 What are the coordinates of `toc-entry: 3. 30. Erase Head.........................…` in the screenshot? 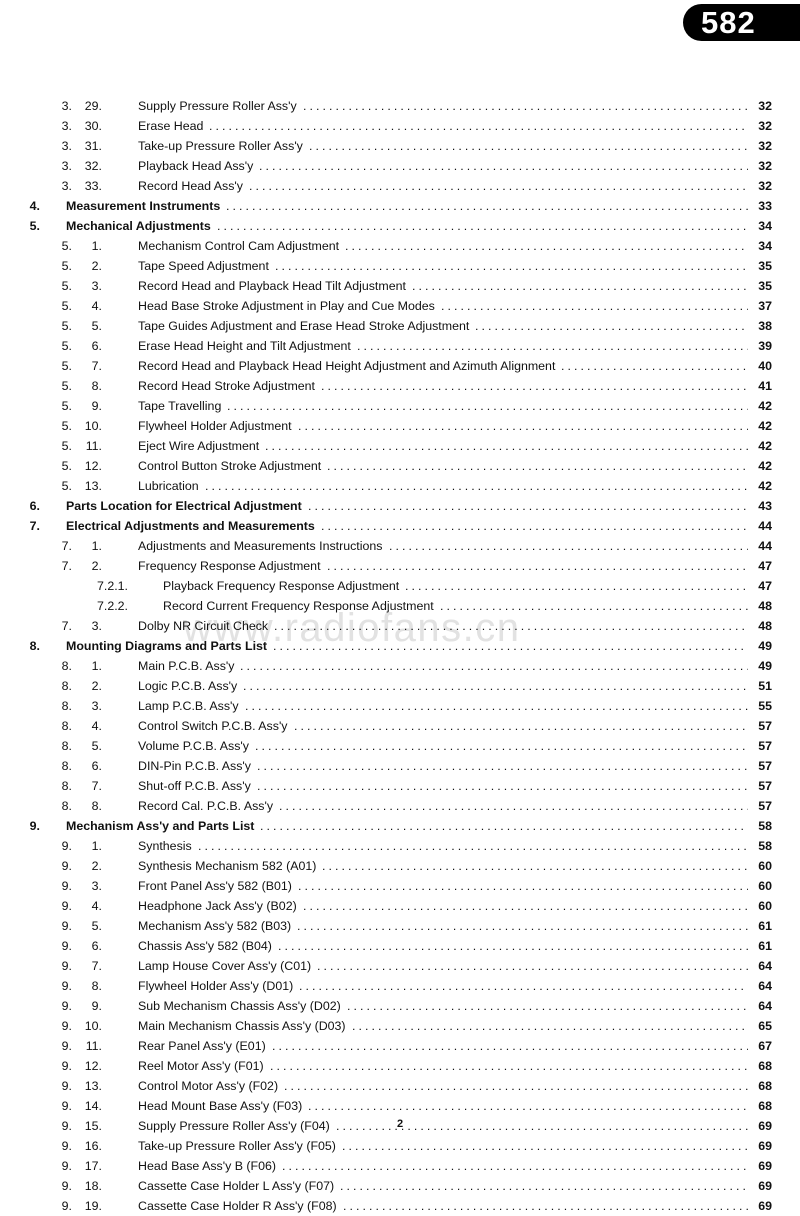 It's located at (400, 126).